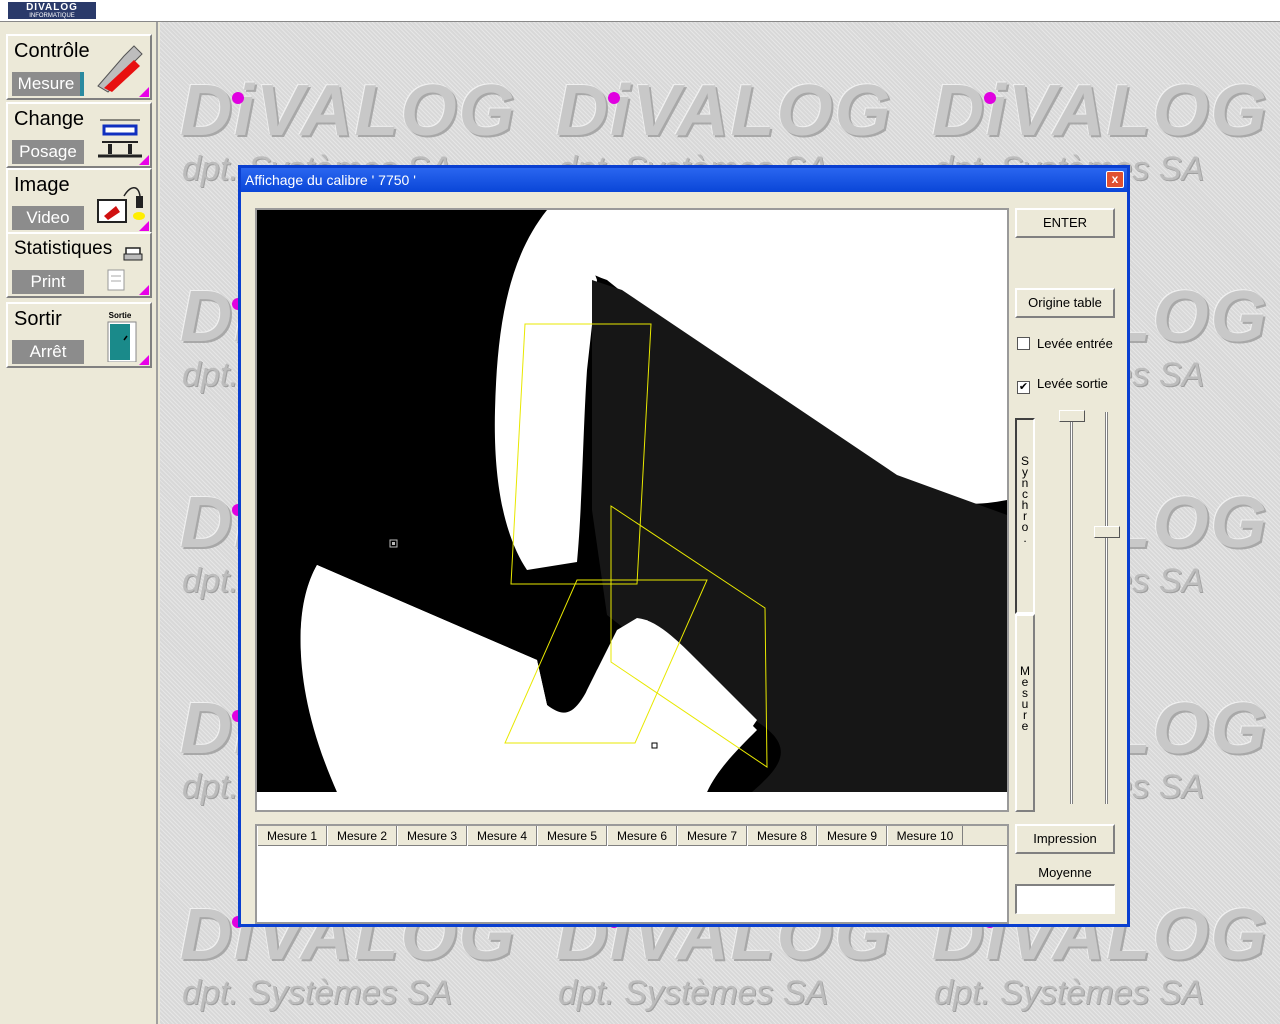 The width and height of the screenshot is (1280, 1024). I want to click on mesure-label: M e s u r e, so click(1025, 698).